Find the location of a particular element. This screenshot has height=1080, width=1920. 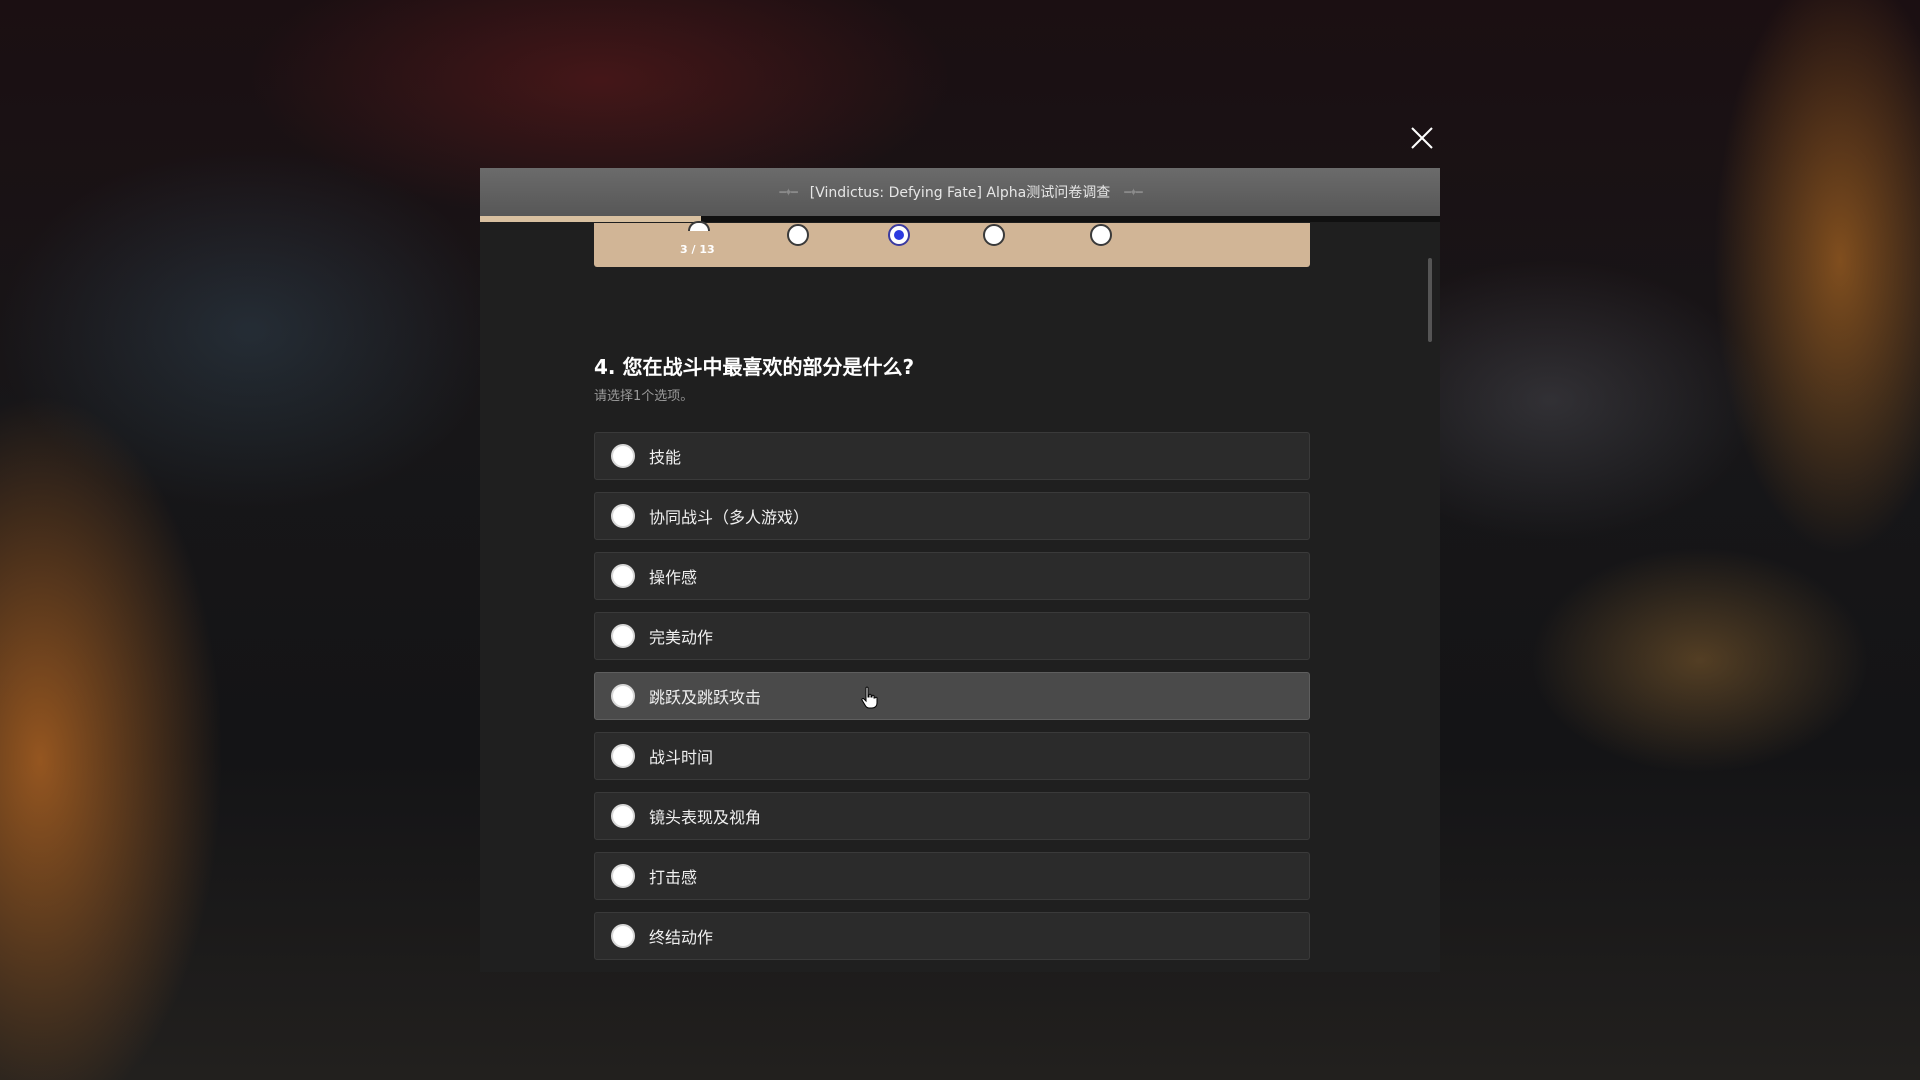

answer-option: 镜头表现及视角 is located at coordinates (952, 816).